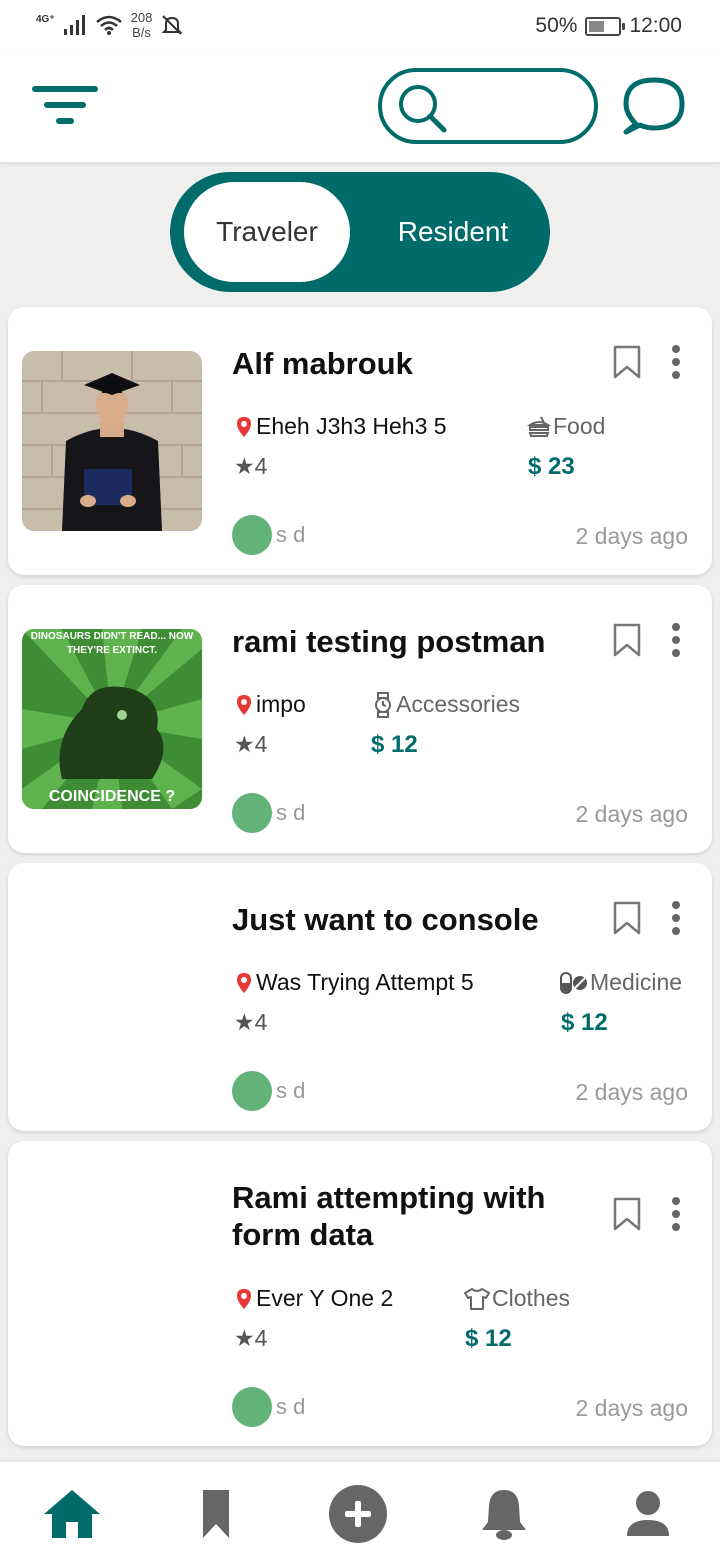  Describe the element at coordinates (141, 32) in the screenshot. I see `speed-unit: B/s` at that location.